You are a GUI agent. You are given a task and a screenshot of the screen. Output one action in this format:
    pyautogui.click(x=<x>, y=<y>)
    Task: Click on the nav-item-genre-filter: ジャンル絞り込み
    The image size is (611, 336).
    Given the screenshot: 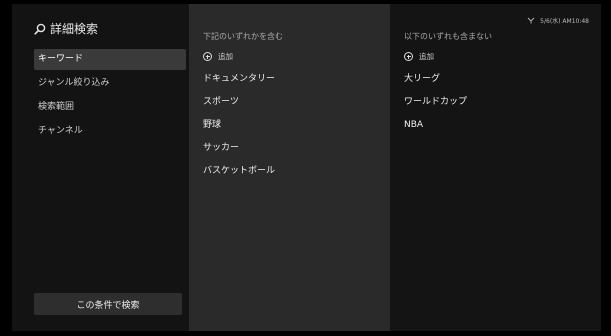 What is the action you would take?
    pyautogui.click(x=110, y=83)
    